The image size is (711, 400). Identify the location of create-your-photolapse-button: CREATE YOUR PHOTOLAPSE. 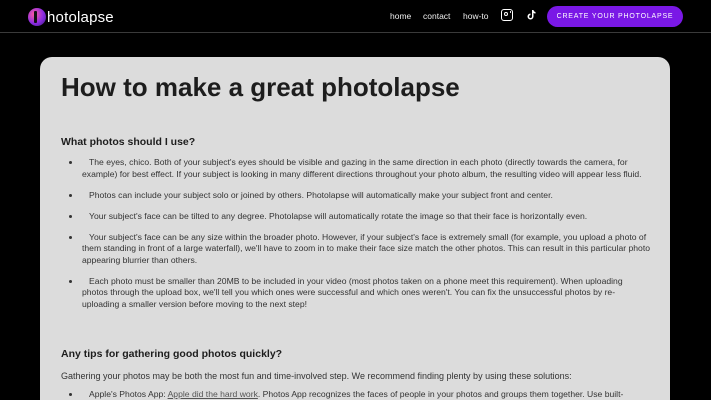
(615, 16).